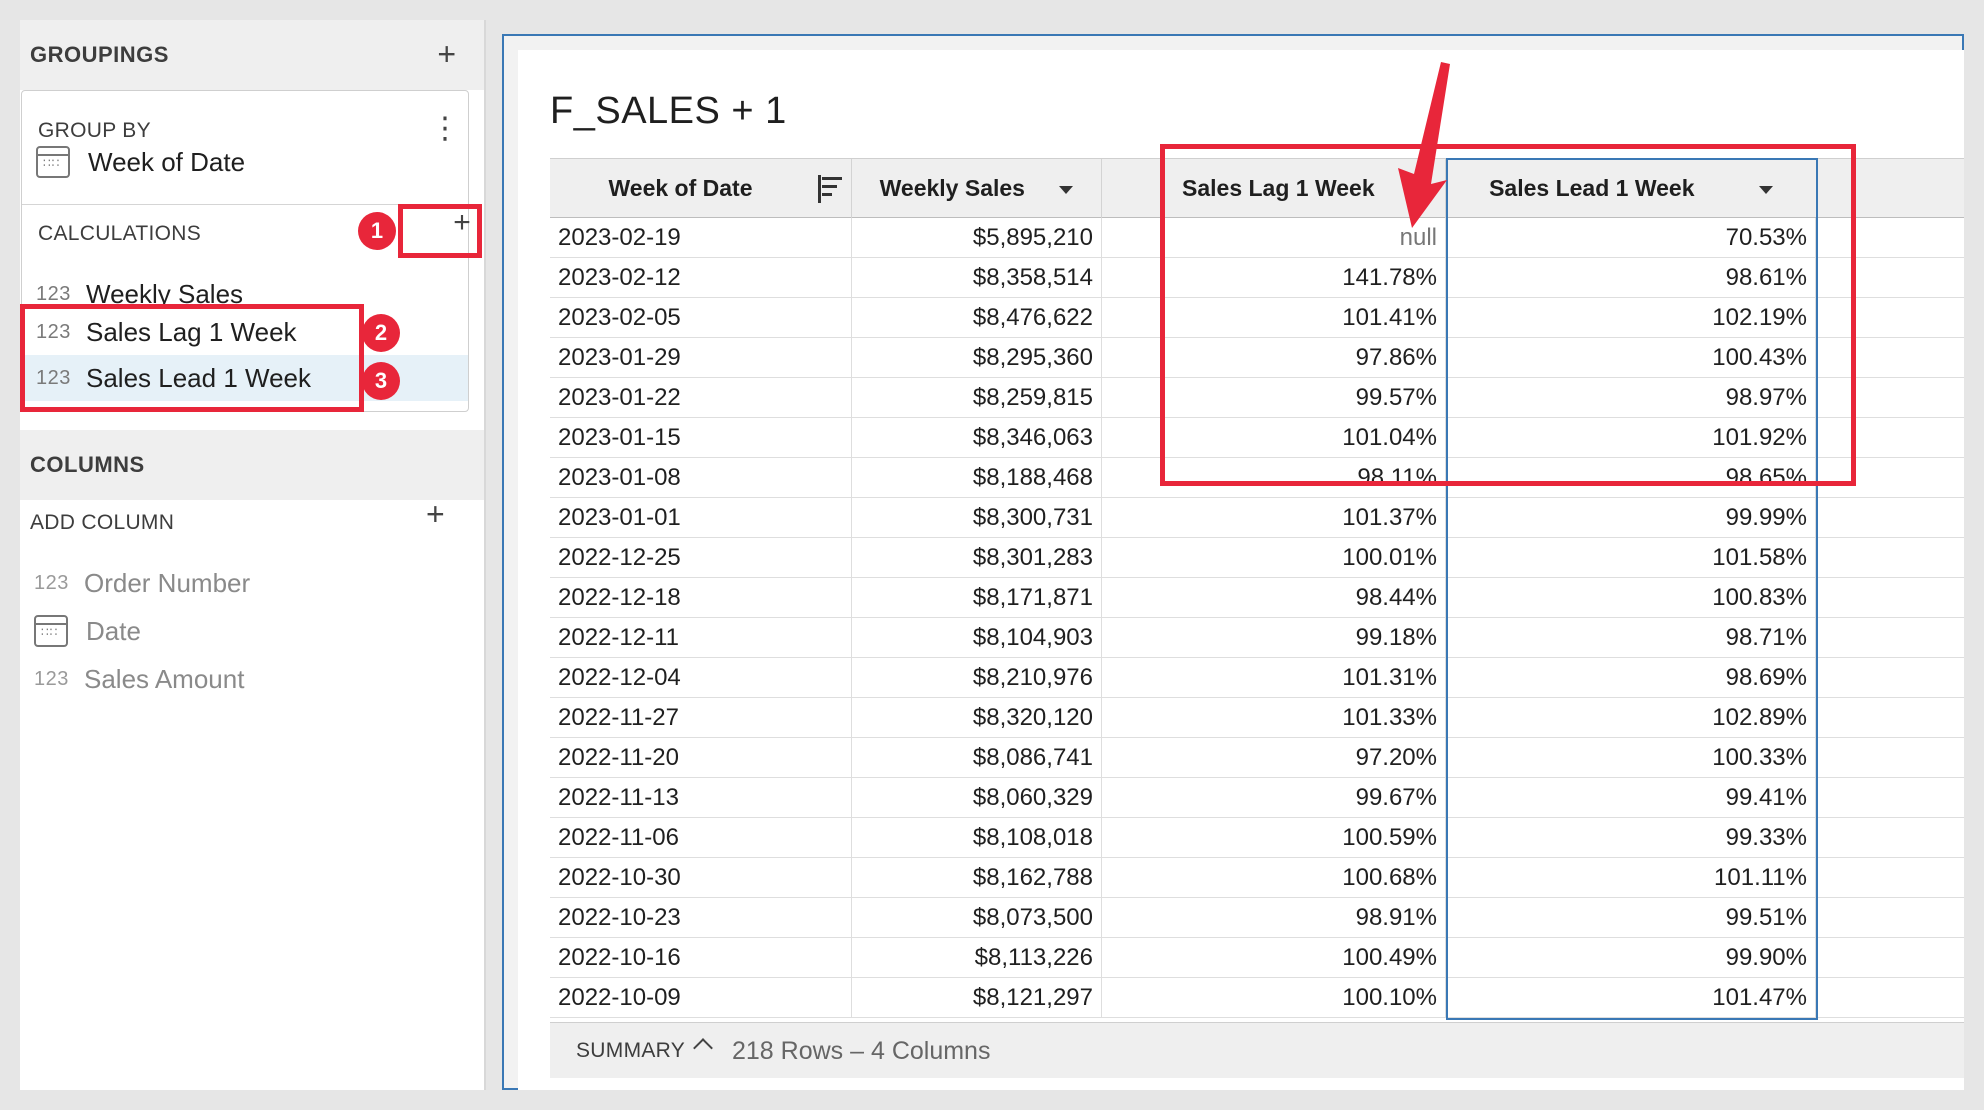 The width and height of the screenshot is (1984, 1110). Describe the element at coordinates (977, 838) in the screenshot. I see `cell-weekly-sales: $8,108,018` at that location.